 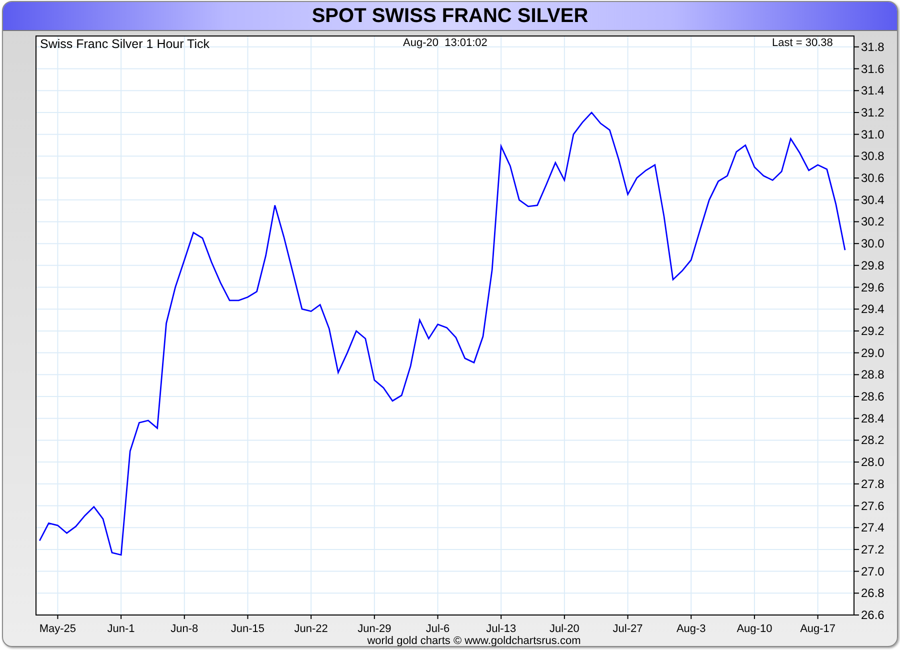 What do you see at coordinates (501, 629) in the screenshot?
I see `x-tick-label: Jul-13` at bounding box center [501, 629].